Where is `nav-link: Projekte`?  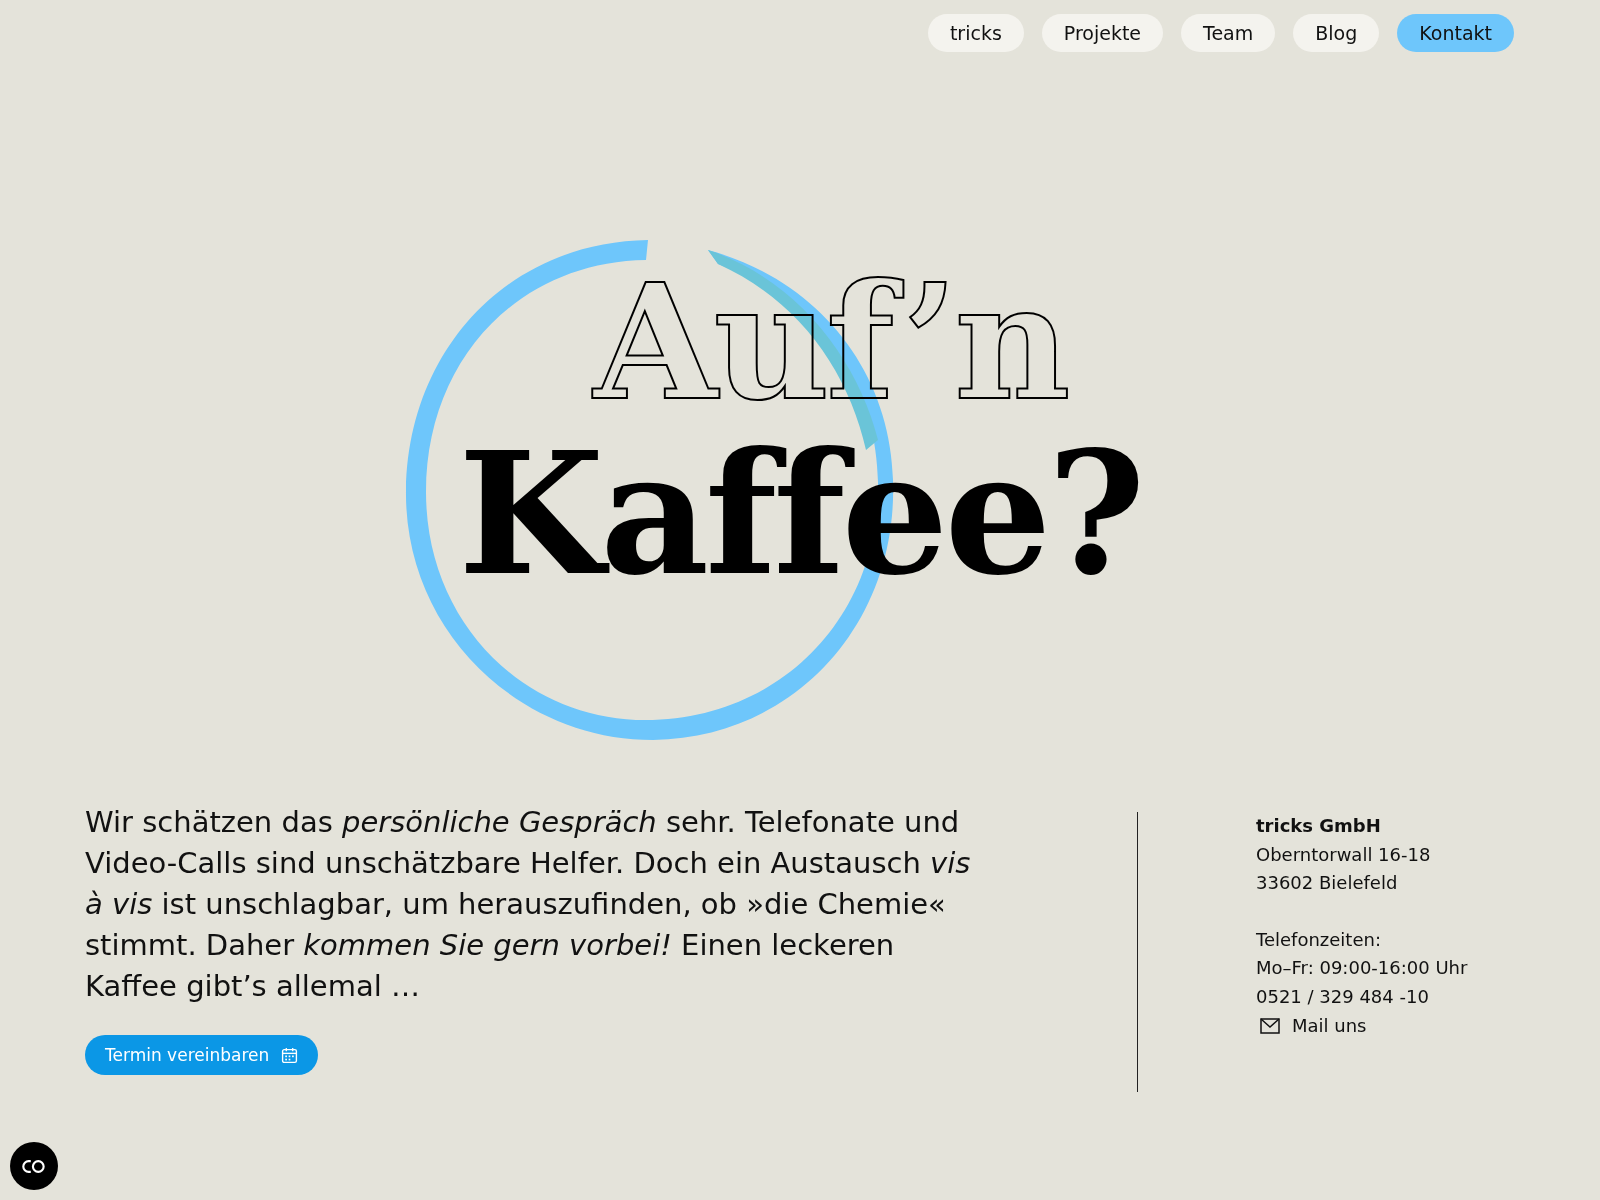 nav-link: Projekte is located at coordinates (1102, 33).